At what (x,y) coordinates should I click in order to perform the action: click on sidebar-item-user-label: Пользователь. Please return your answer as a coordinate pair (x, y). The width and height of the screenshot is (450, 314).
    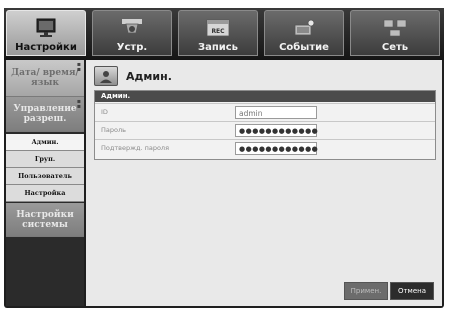
    Looking at the image, I should click on (45, 176).